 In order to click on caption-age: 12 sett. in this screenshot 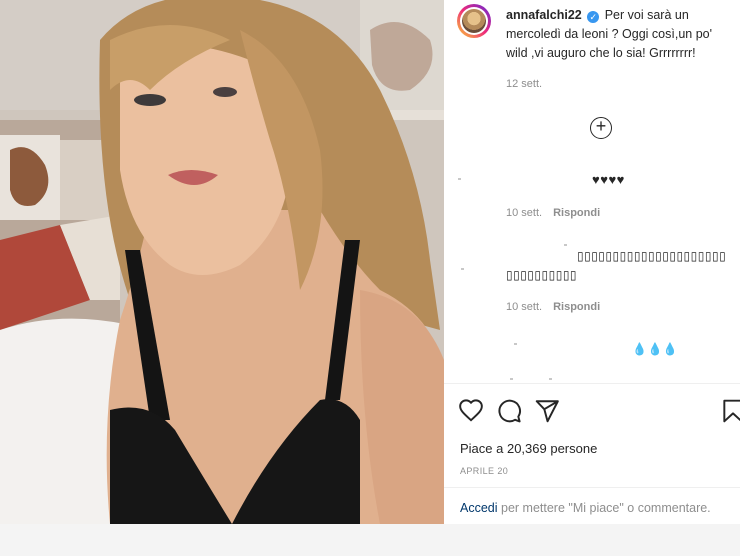, I will do `click(524, 84)`.